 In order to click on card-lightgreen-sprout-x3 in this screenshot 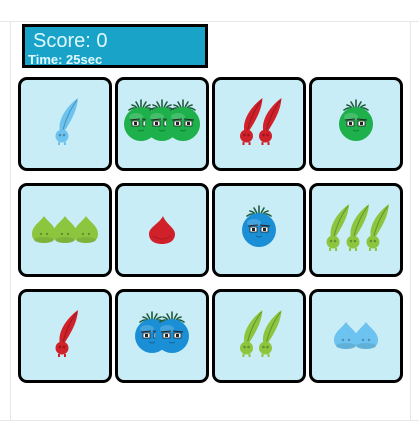, I will do `click(356, 230)`.